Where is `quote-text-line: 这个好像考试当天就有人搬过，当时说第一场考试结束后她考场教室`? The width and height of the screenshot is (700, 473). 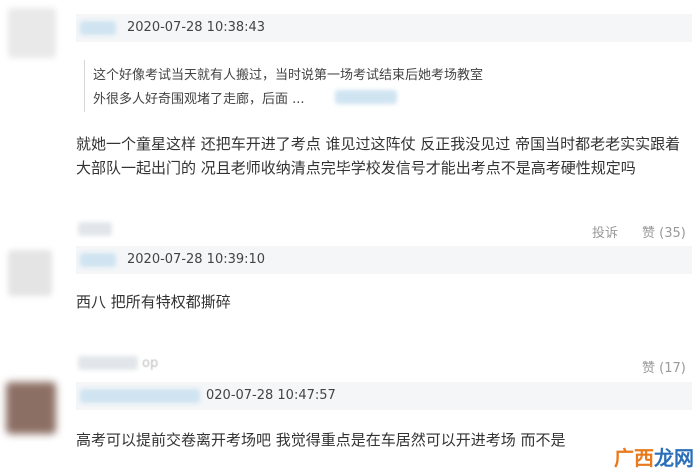
quote-text-line: 这个好像考试当天就有人搬过，当时说第一场考试结束后她考场教室 is located at coordinates (288, 75).